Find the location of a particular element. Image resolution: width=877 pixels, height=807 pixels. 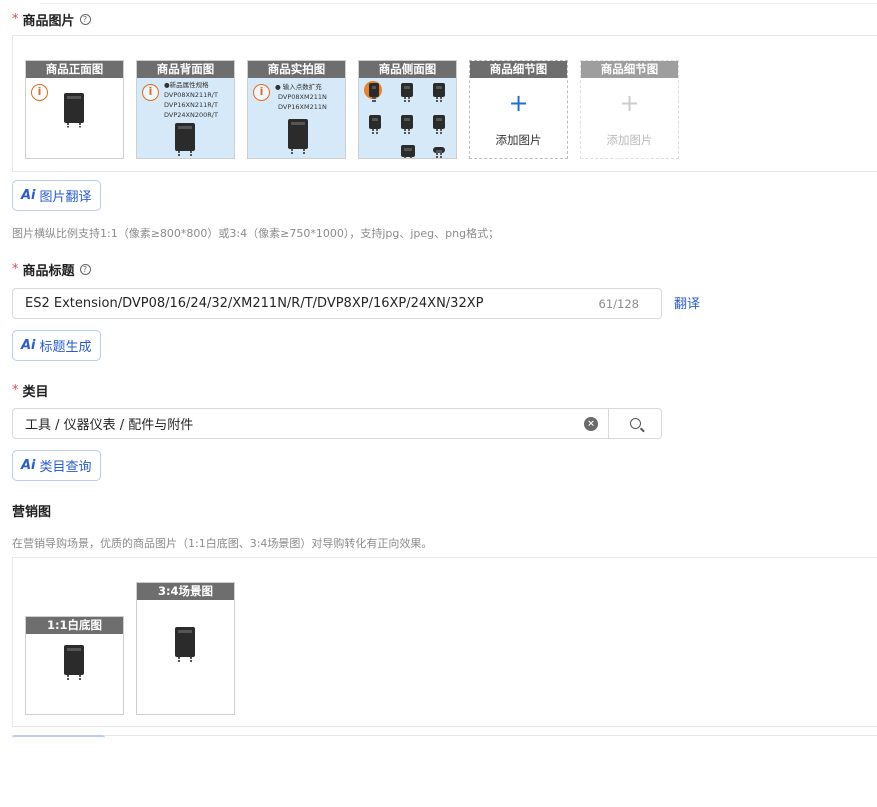

marketing-slot-caption: 1:1白底图 is located at coordinates (74, 625).